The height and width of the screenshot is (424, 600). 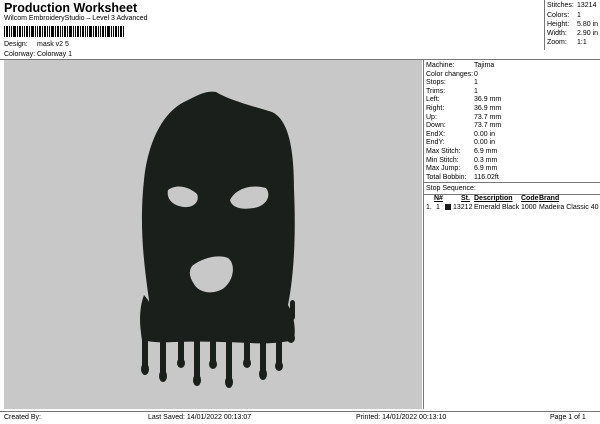 I want to click on property-value: 0.3 mm, so click(x=486, y=160).